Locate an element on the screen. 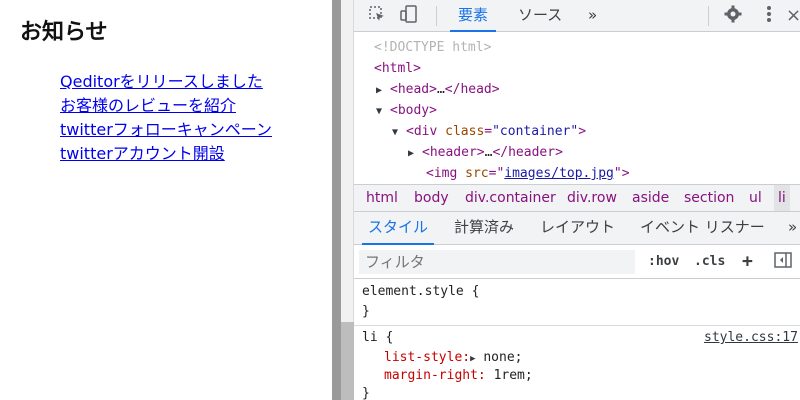 The width and height of the screenshot is (800, 400). breadcrumb-item: body is located at coordinates (431, 198).